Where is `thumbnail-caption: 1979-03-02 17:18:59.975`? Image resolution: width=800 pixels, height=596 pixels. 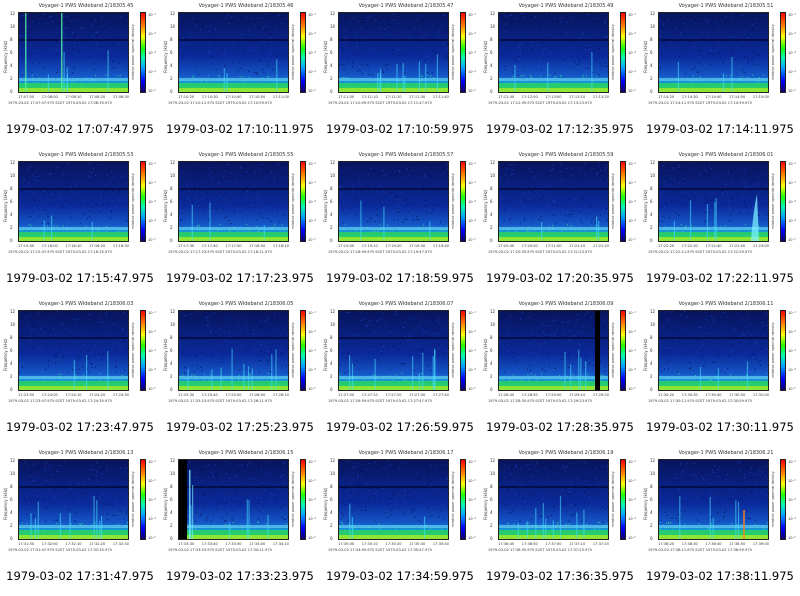 thumbnail-caption: 1979-03-02 17:18:59.975 is located at coordinates (400, 278).